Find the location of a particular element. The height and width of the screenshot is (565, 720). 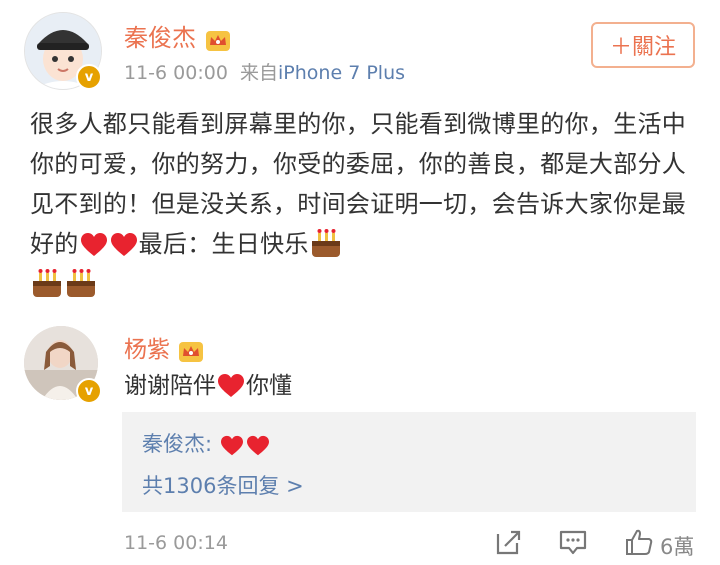

more-replies-link: 共1306条回复 > is located at coordinates (223, 485).